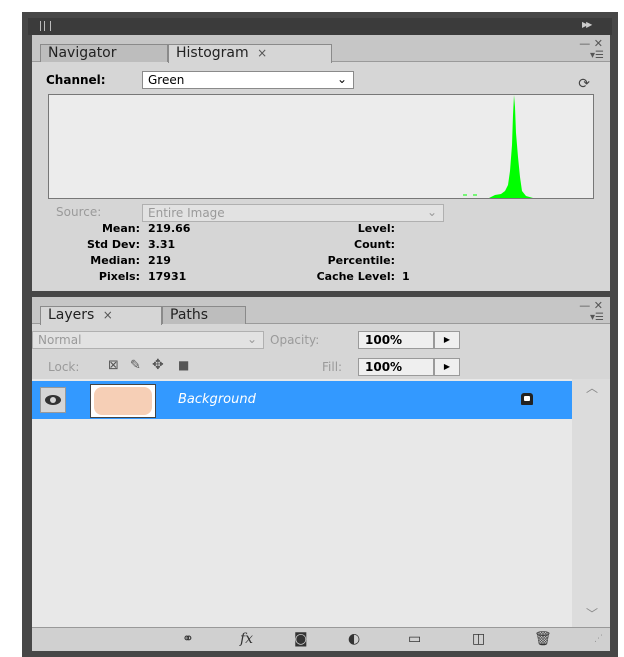 This screenshot has height=657, width=624. What do you see at coordinates (113, 244) in the screenshot?
I see `std-dev-label: Std Dev:` at bounding box center [113, 244].